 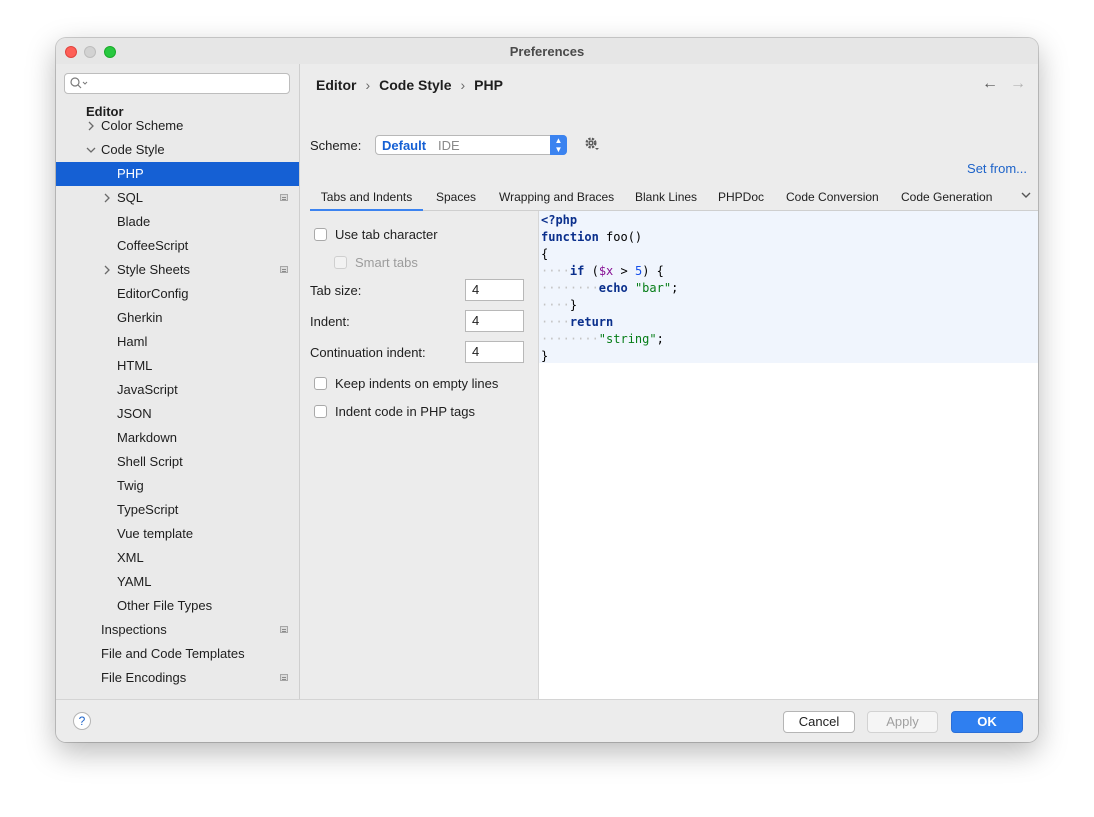 I want to click on sidebar-item-style-sheets: Style Sheets, so click(x=177, y=270).